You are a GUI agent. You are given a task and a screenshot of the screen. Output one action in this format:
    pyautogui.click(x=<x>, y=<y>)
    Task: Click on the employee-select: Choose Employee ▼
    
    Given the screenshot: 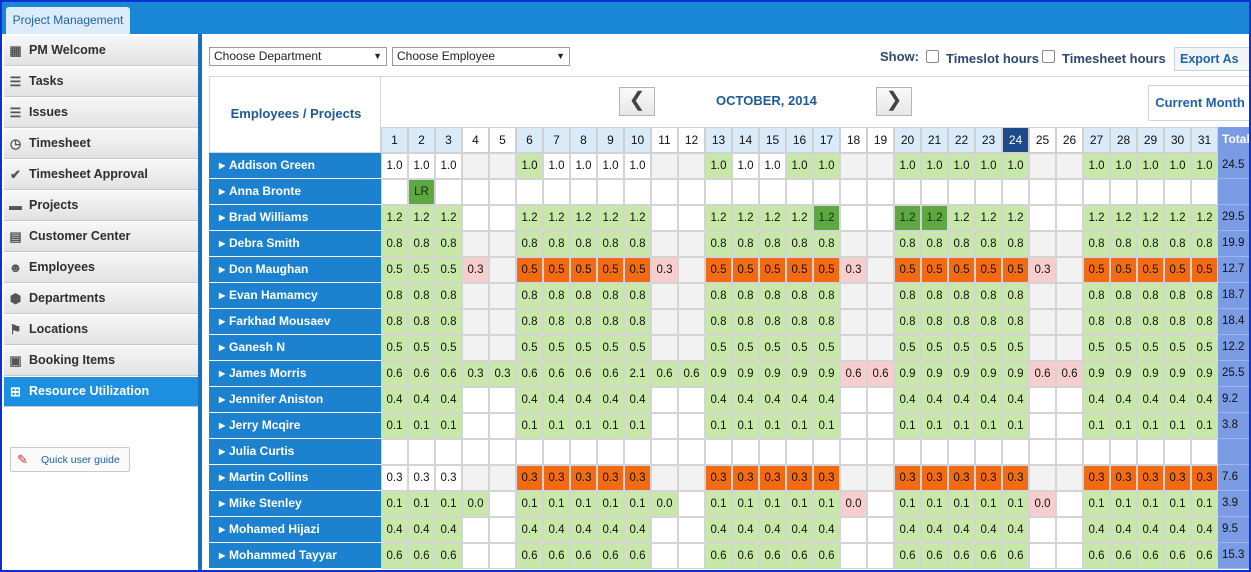 What is the action you would take?
    pyautogui.click(x=481, y=56)
    